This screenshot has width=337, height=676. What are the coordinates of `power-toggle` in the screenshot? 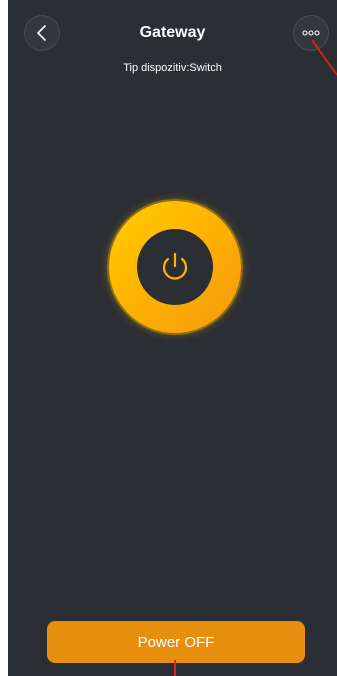 It's located at (175, 267).